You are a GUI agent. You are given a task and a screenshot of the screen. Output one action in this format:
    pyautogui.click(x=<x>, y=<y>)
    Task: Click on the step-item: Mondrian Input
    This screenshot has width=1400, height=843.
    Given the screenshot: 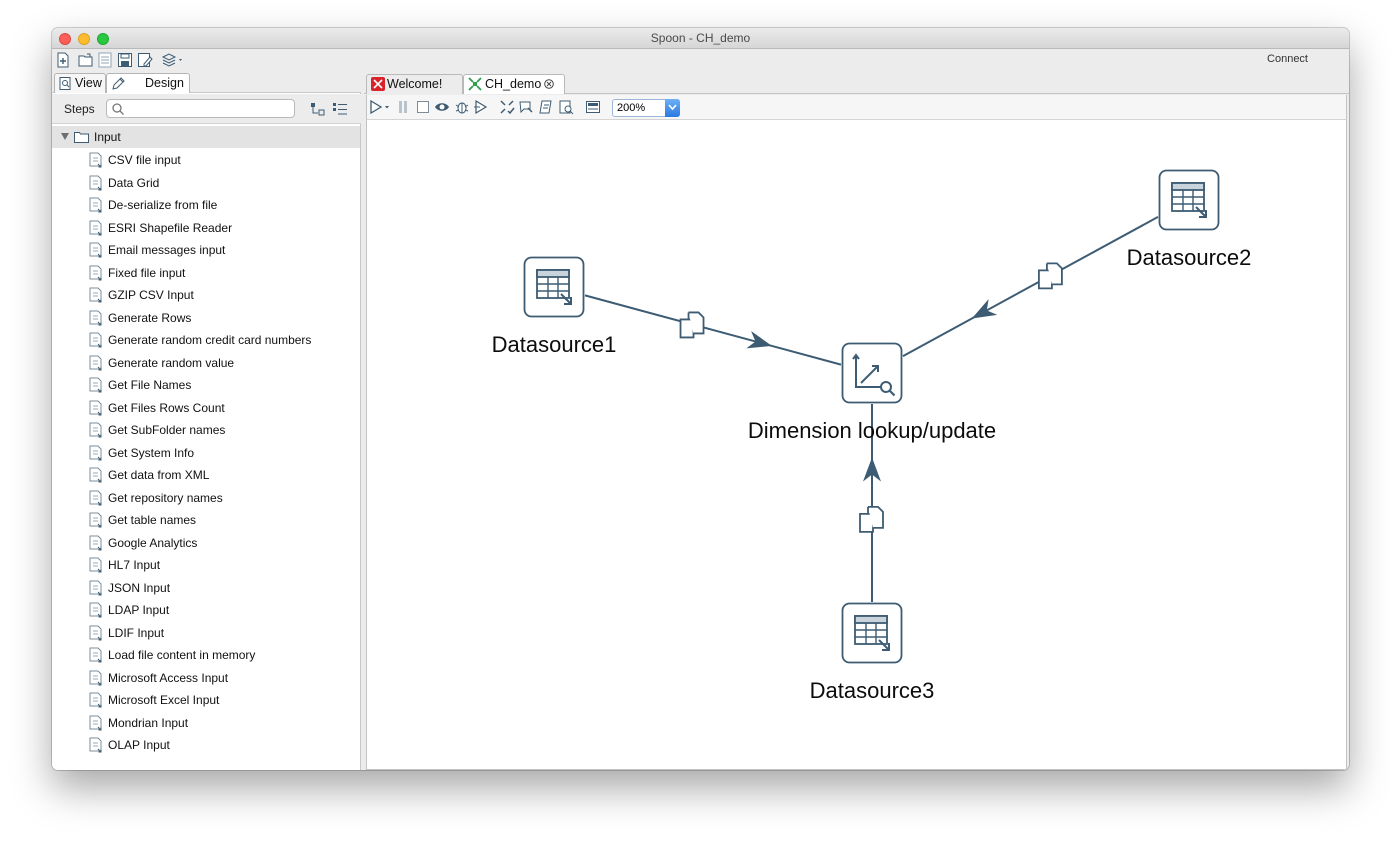 What is the action you would take?
    pyautogui.click(x=222, y=723)
    